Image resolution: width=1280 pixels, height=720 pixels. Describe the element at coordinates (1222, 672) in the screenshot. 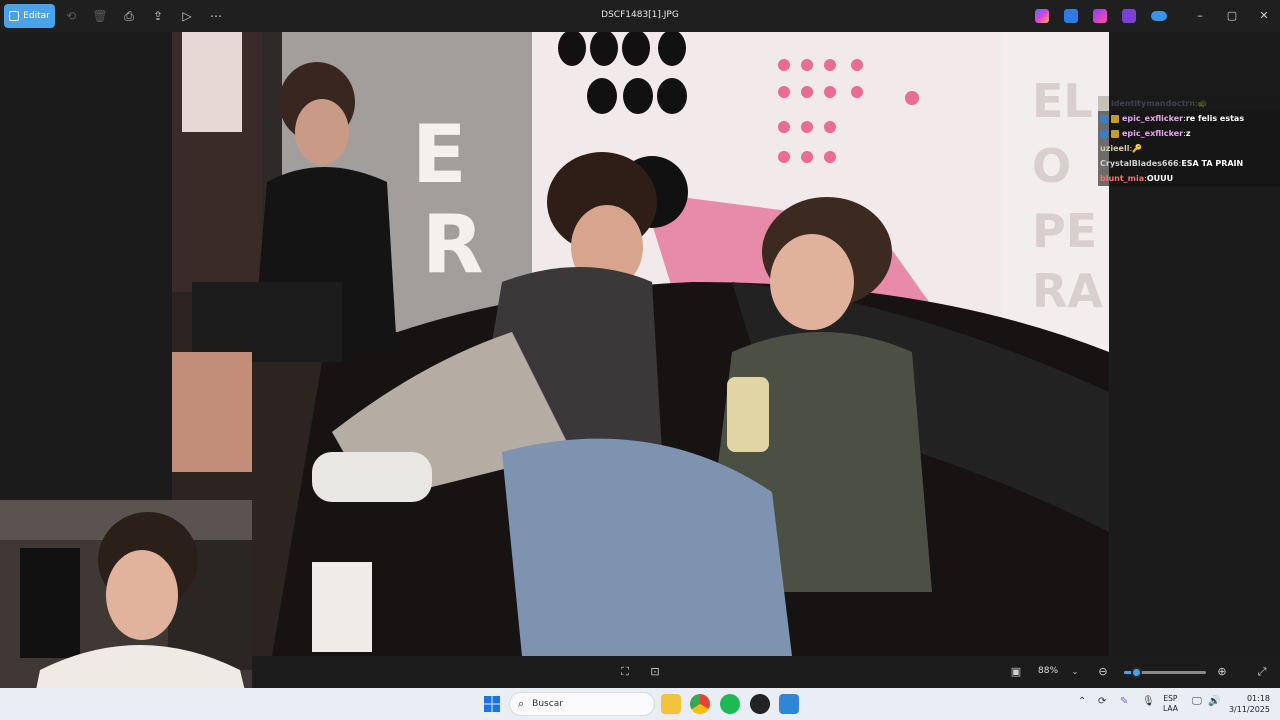

I see `zoom-in-icon: ⊕` at that location.